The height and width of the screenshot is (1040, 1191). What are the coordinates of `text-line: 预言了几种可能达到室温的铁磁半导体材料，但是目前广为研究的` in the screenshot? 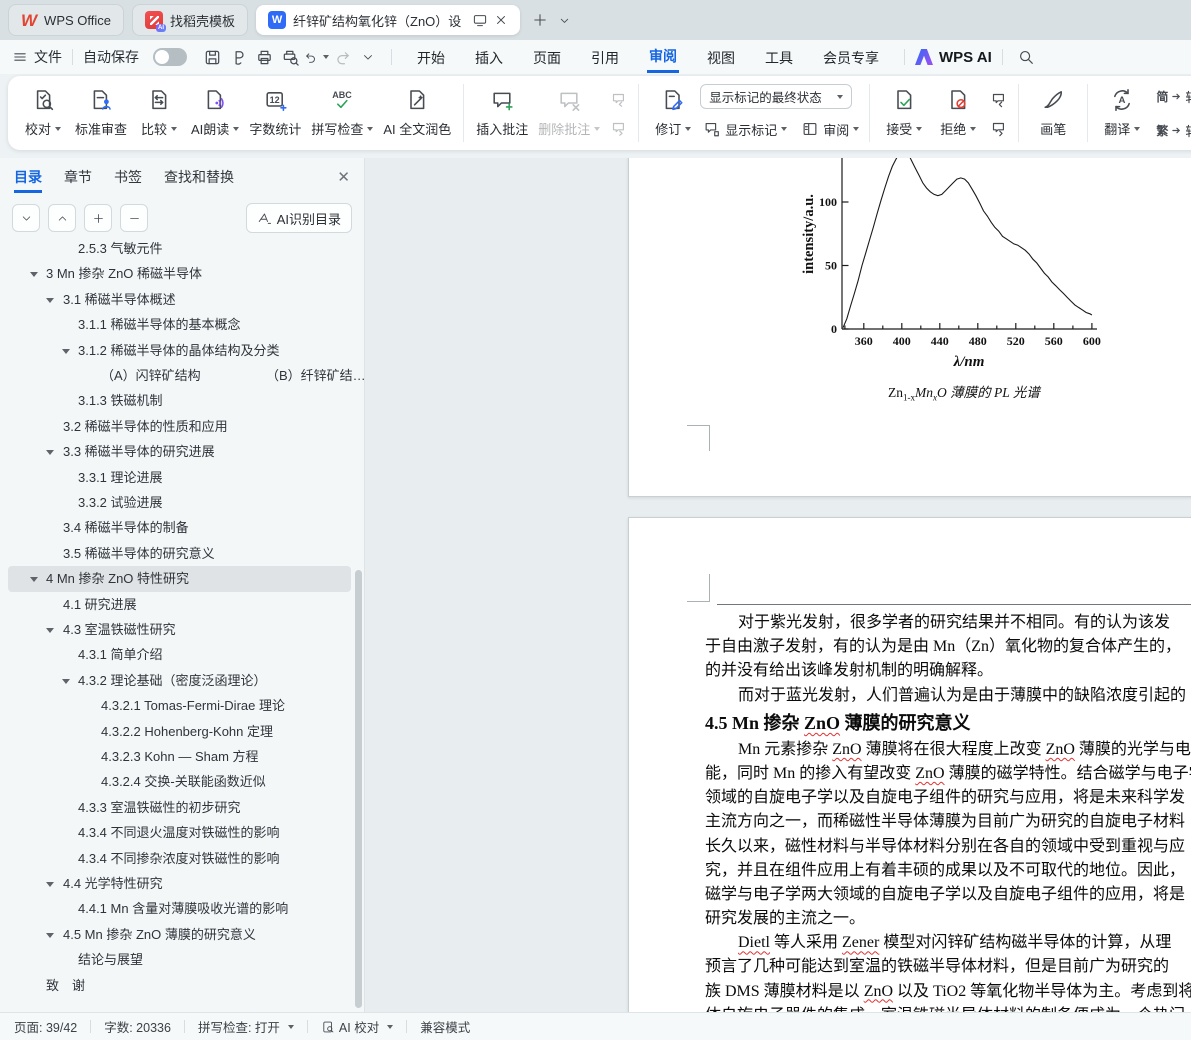 It's located at (948, 967).